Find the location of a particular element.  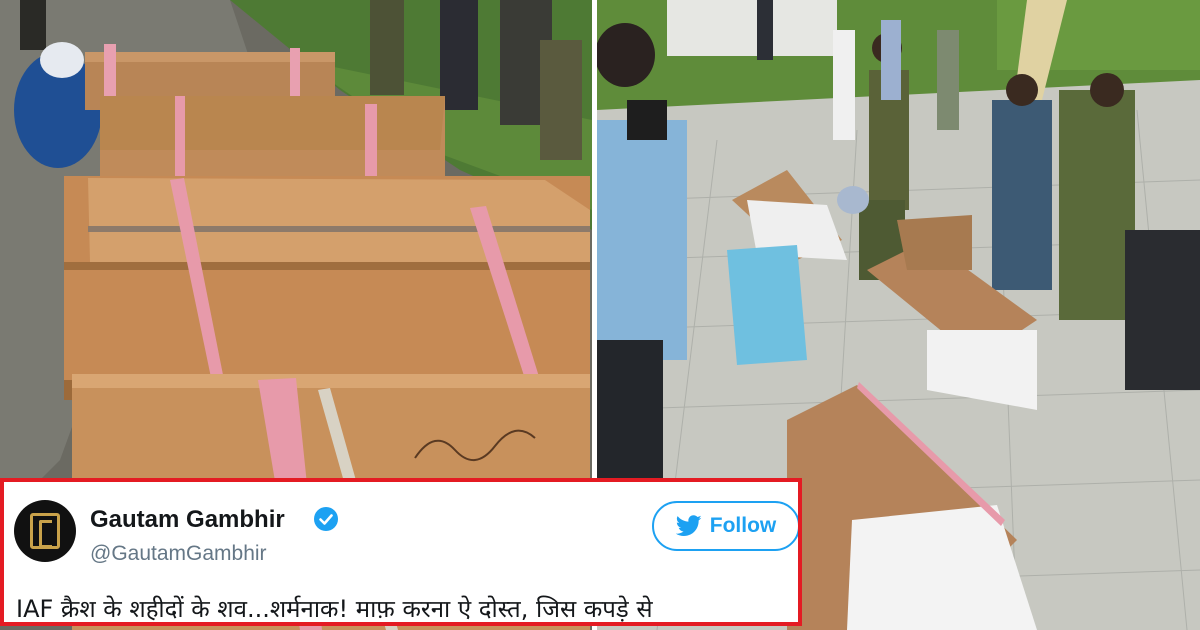

follow-button: Follow is located at coordinates (725, 526).